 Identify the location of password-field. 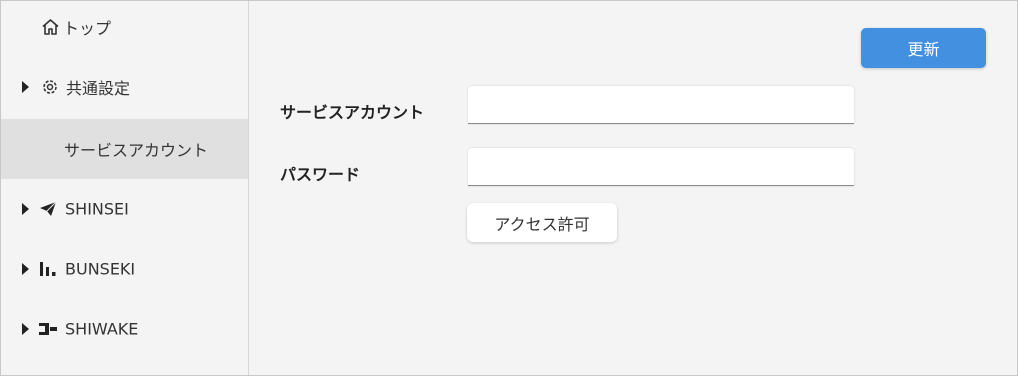
(661, 167).